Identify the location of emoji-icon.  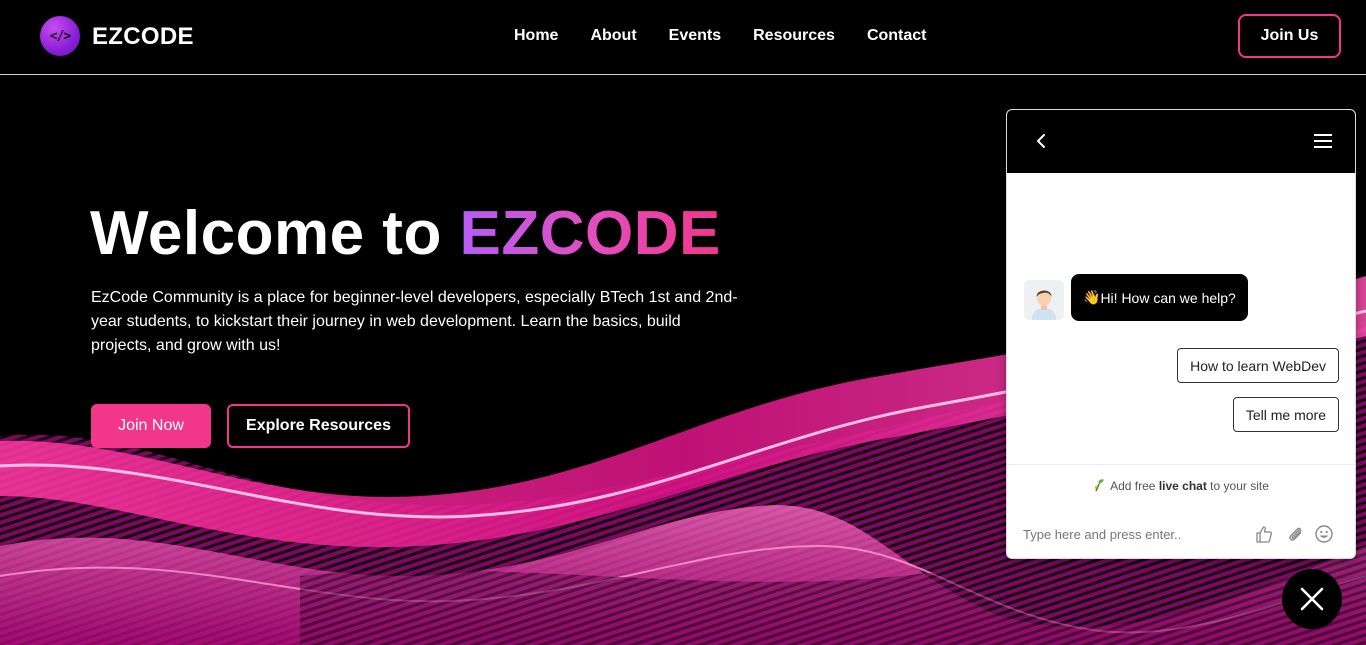
(1324, 534).